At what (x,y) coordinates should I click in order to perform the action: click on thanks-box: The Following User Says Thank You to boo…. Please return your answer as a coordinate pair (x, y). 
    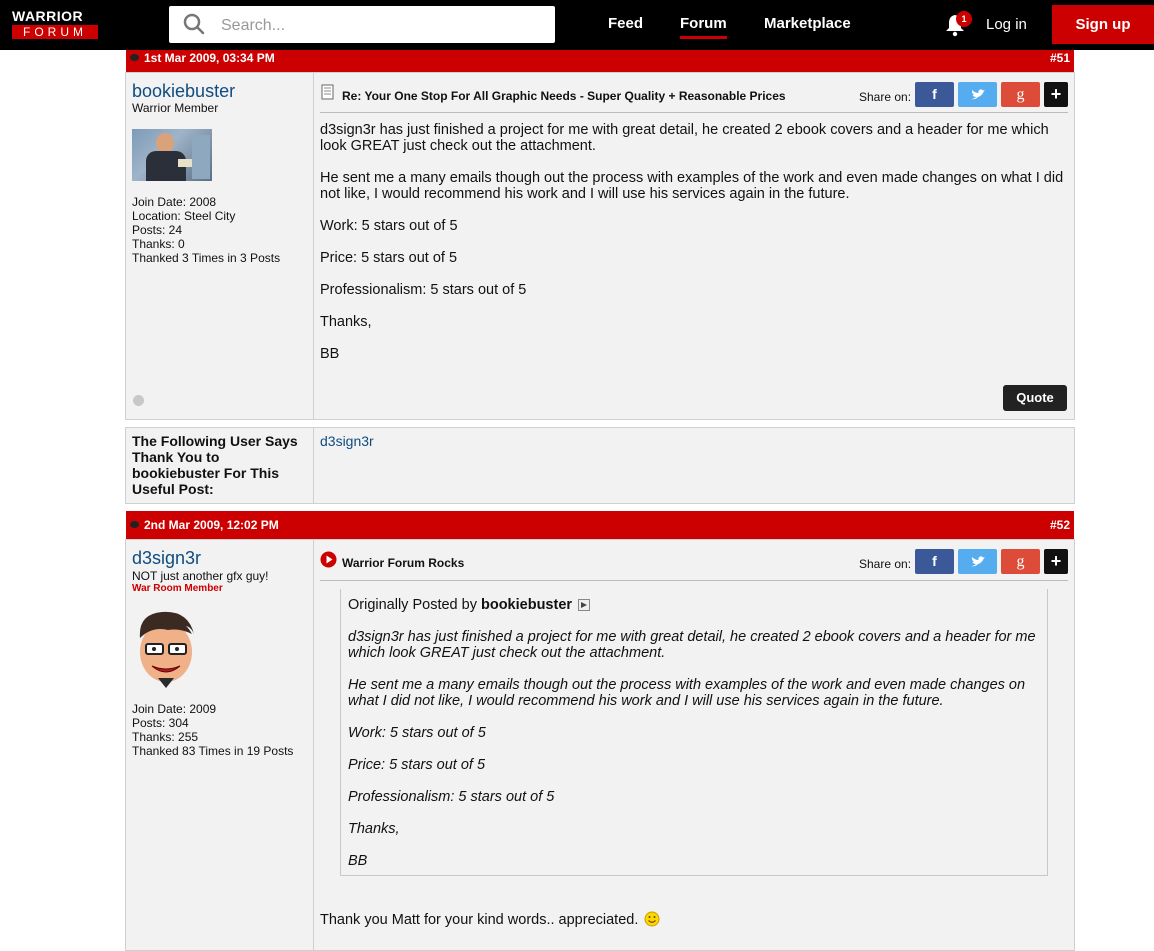
    Looking at the image, I should click on (600, 465).